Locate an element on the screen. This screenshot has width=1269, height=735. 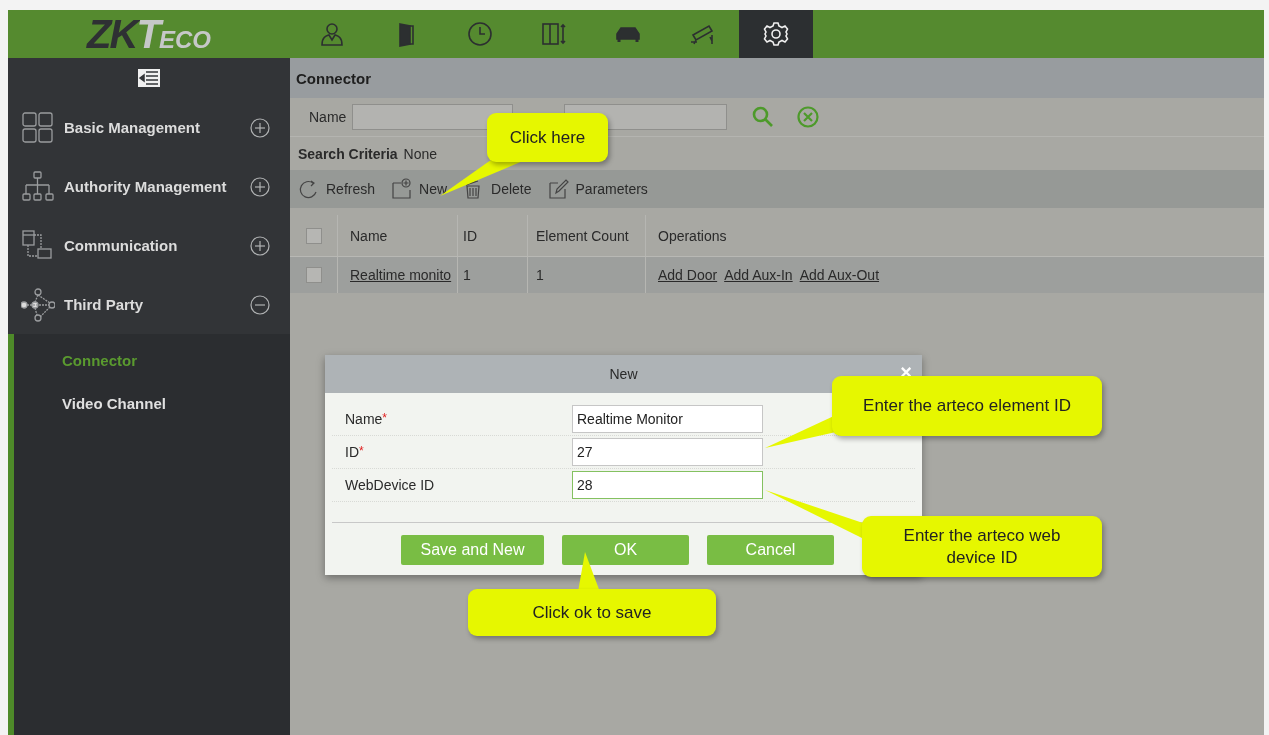
input-field: Realtime Monitor is located at coordinates (667, 419).